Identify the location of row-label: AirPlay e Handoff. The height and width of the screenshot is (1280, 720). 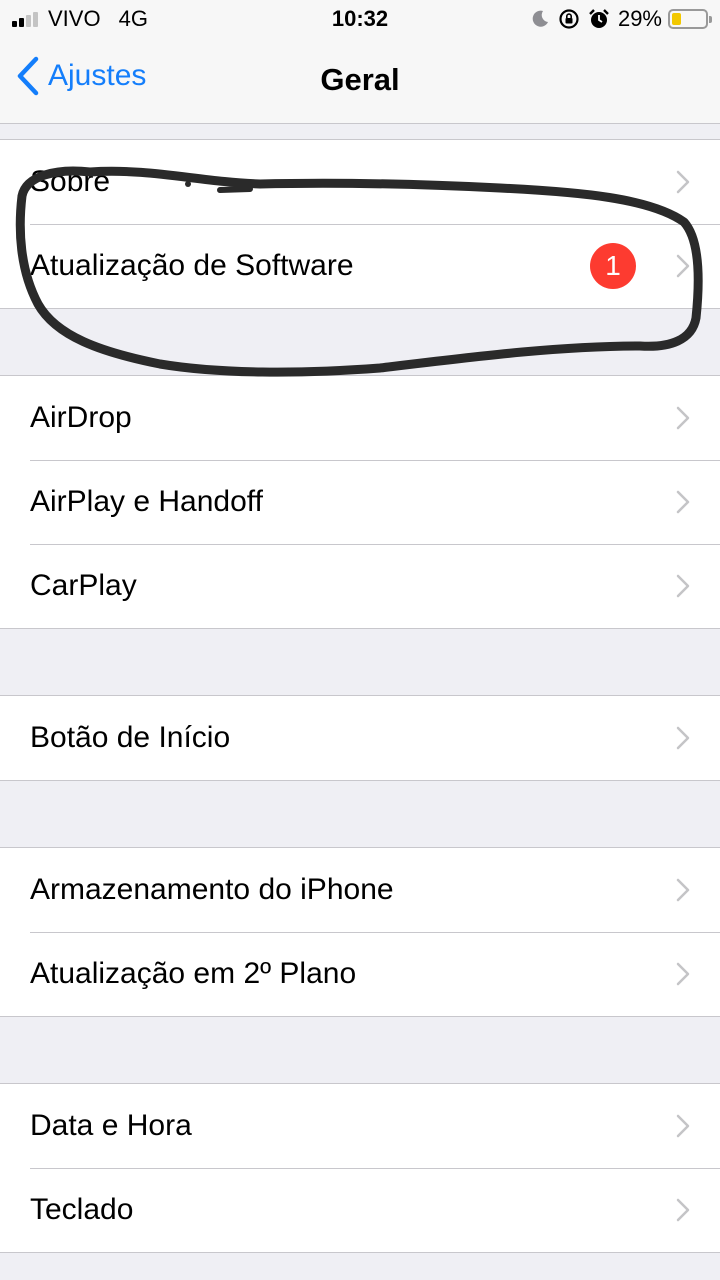
(146, 501).